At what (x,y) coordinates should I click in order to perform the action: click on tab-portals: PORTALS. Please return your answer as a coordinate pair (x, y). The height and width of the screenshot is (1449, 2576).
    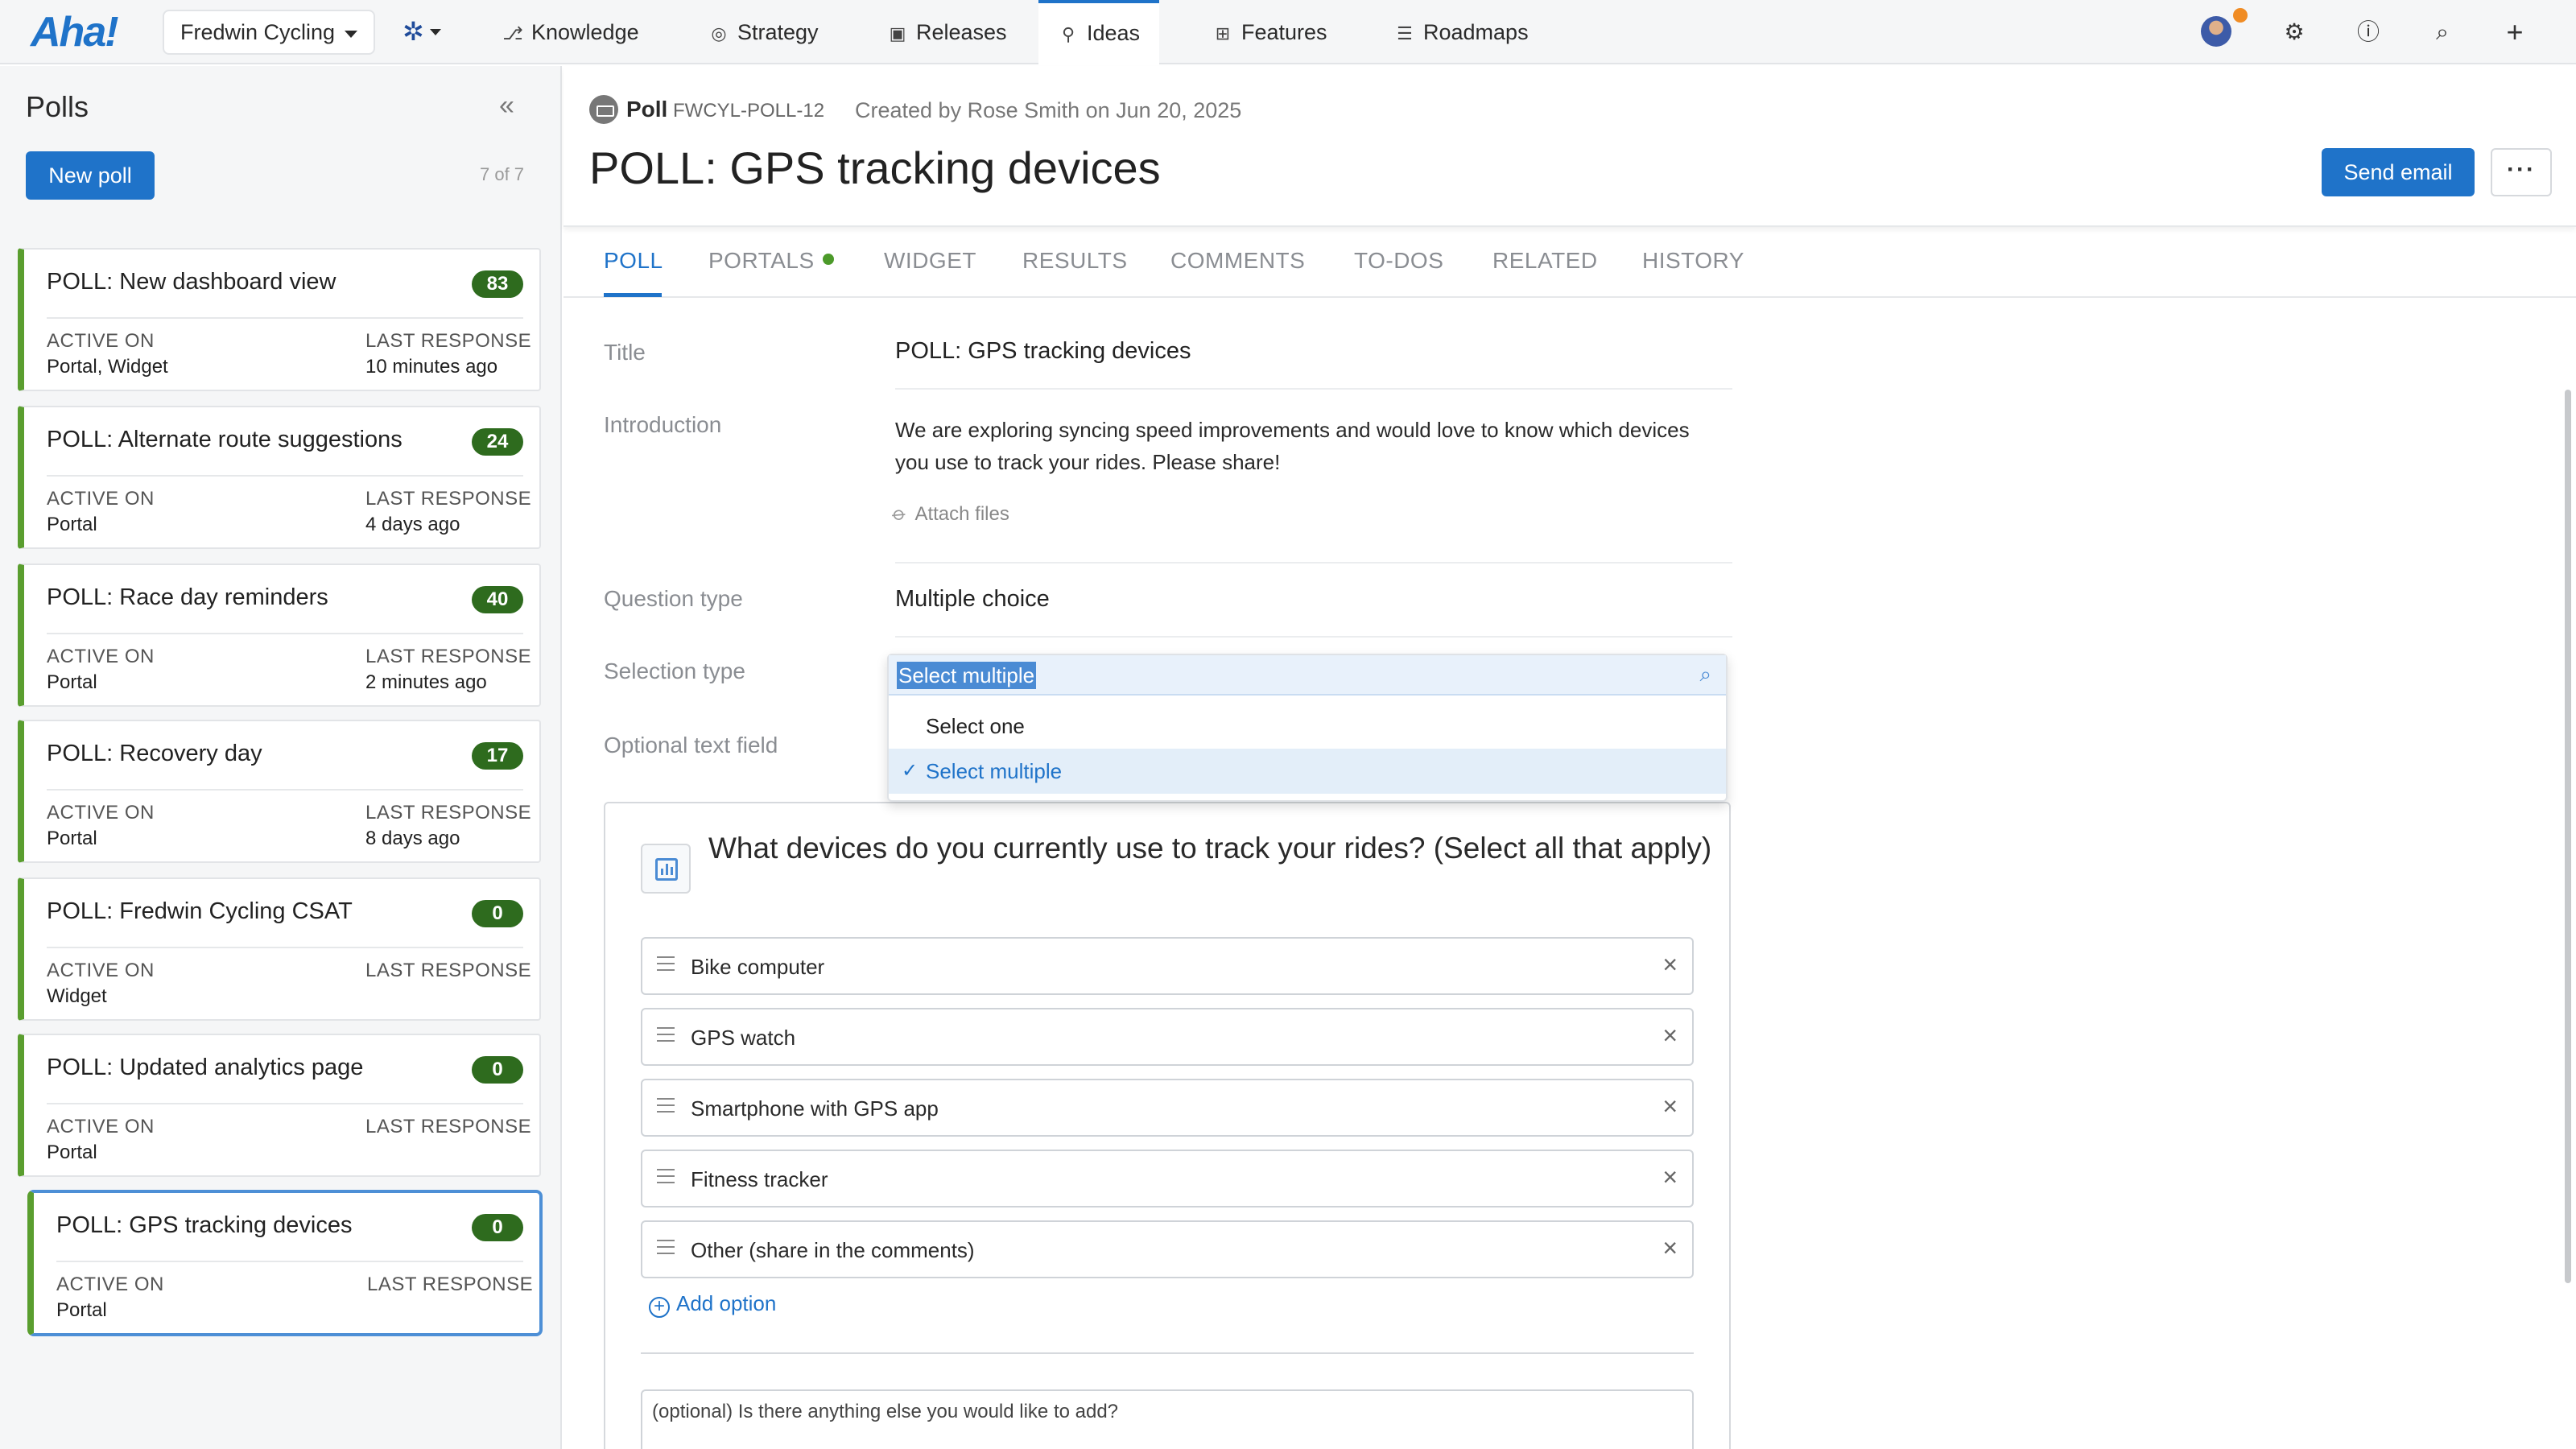
    Looking at the image, I should click on (771, 261).